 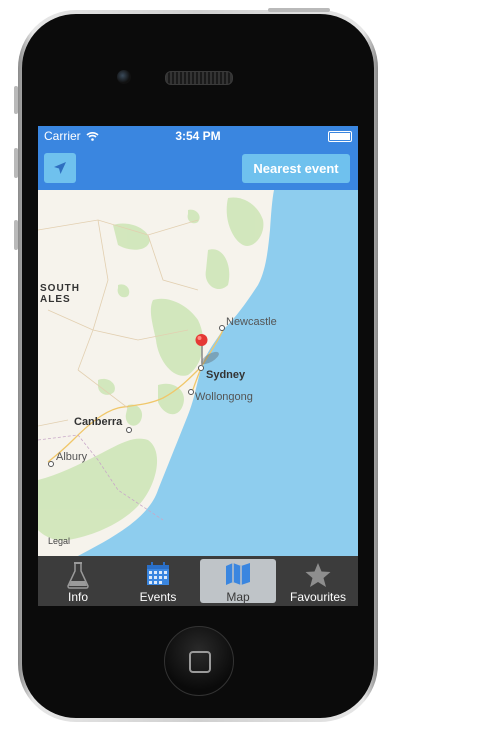 I want to click on tab-favourites-label: Favourites, so click(x=318, y=597).